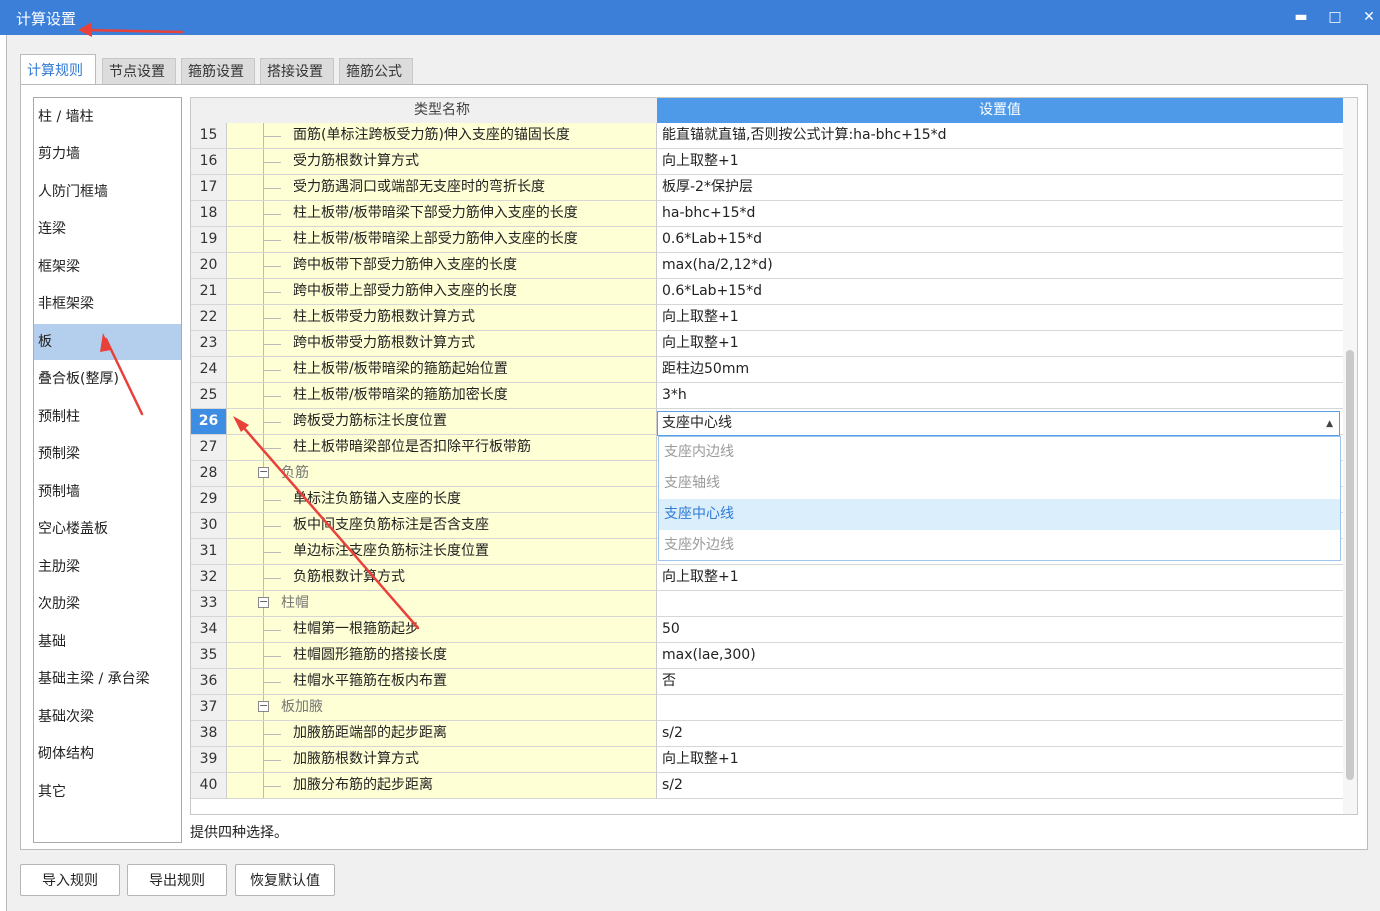 The image size is (1380, 911). Describe the element at coordinates (107, 267) in the screenshot. I see `category-item: 框架梁` at that location.